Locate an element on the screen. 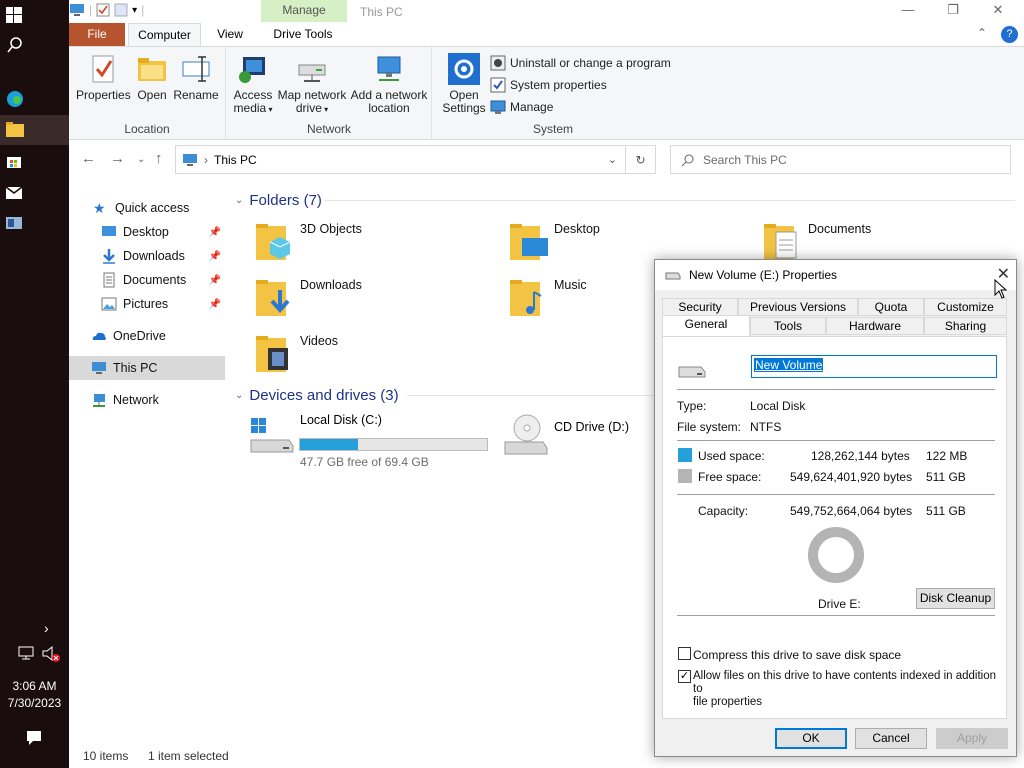 The height and width of the screenshot is (768, 1024). index-checkbox: ✓ is located at coordinates (684, 676).